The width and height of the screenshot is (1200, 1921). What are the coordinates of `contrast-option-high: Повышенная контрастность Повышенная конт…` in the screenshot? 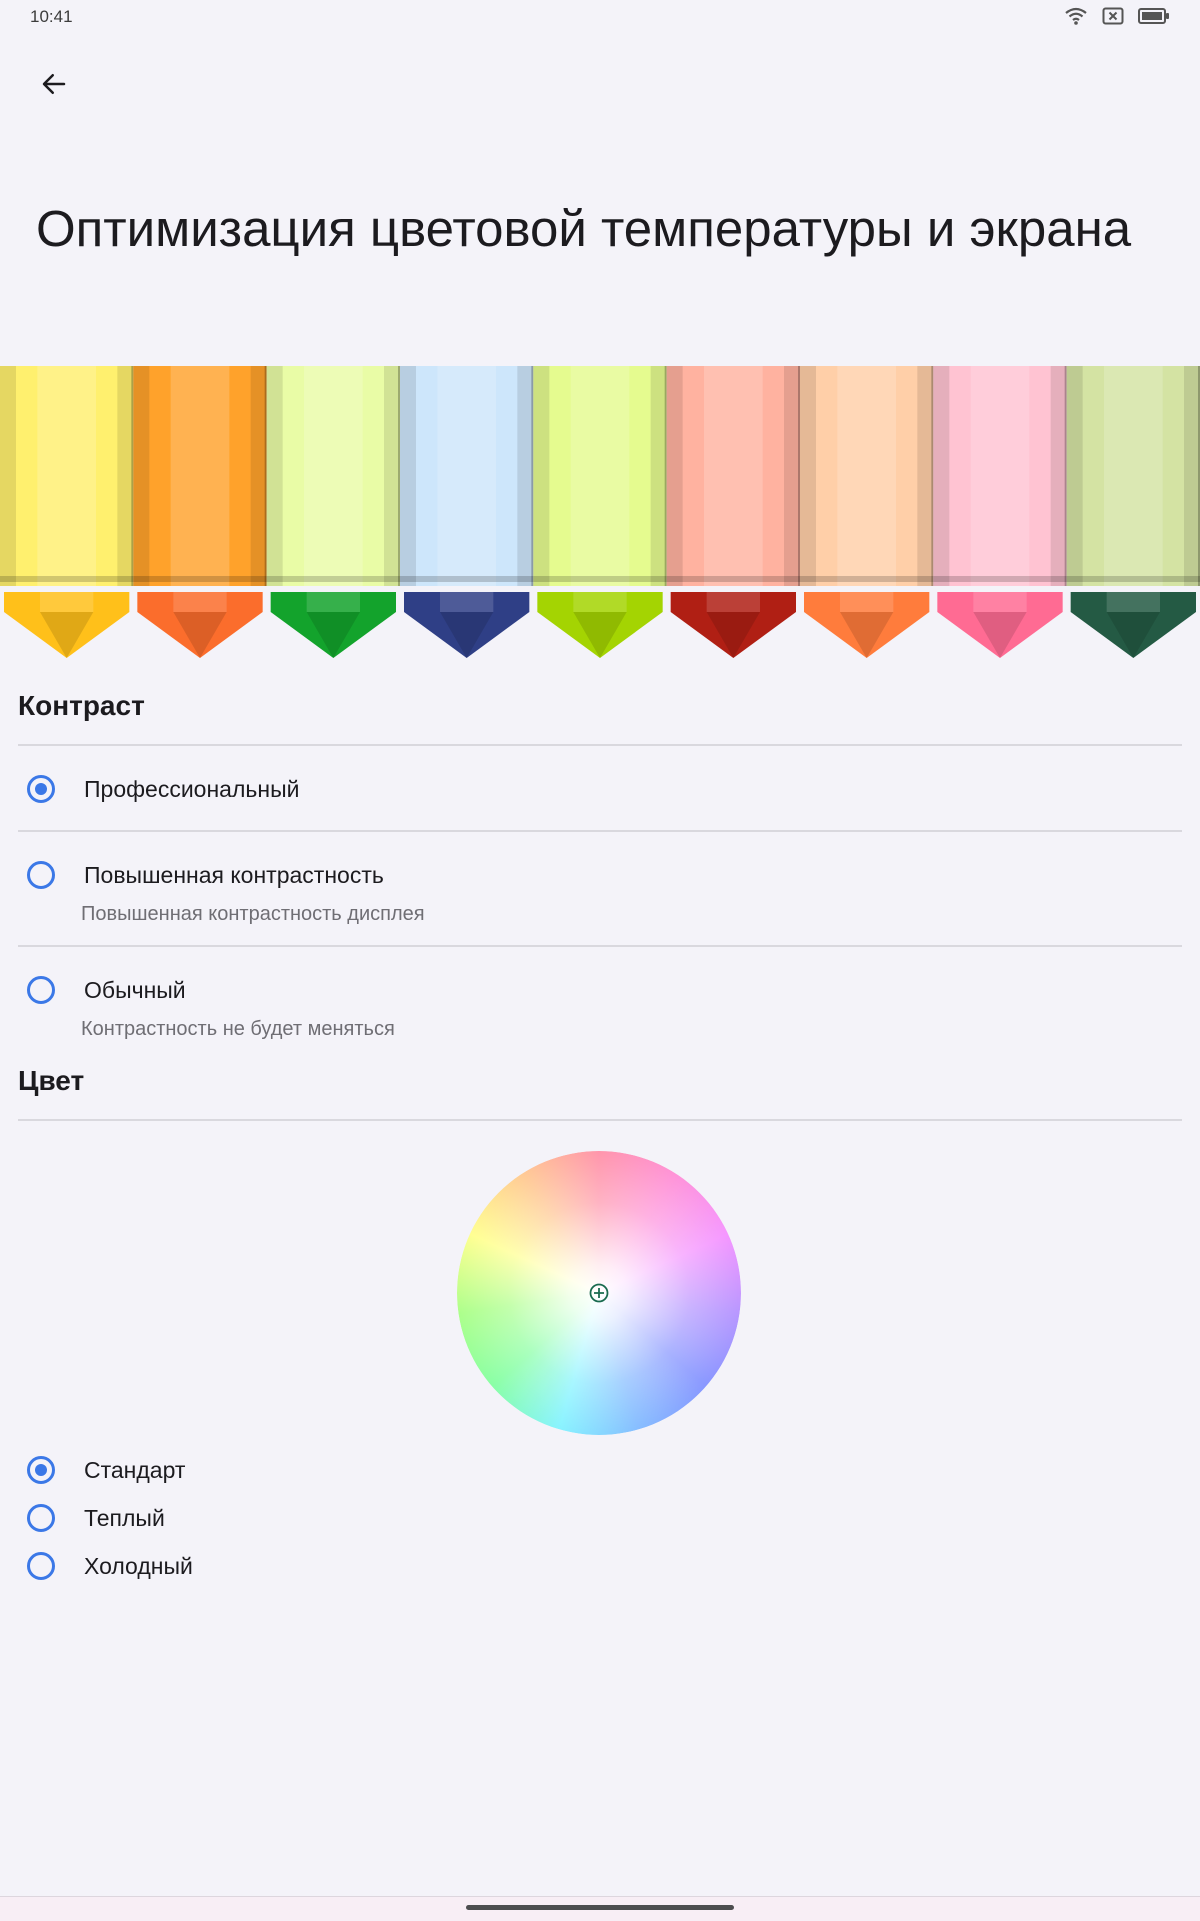 It's located at (600, 896).